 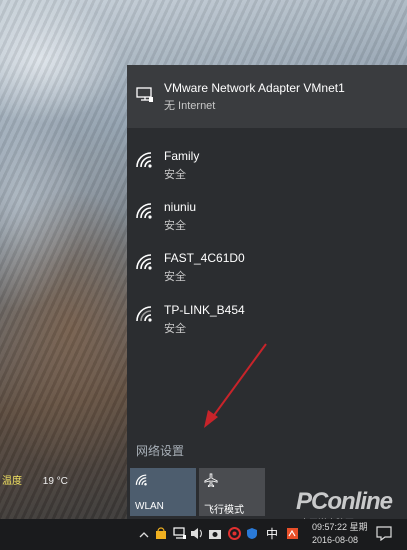 I want to click on taskbar: 中 09:57:22 星期 2016-08-08, so click(x=203, y=534).